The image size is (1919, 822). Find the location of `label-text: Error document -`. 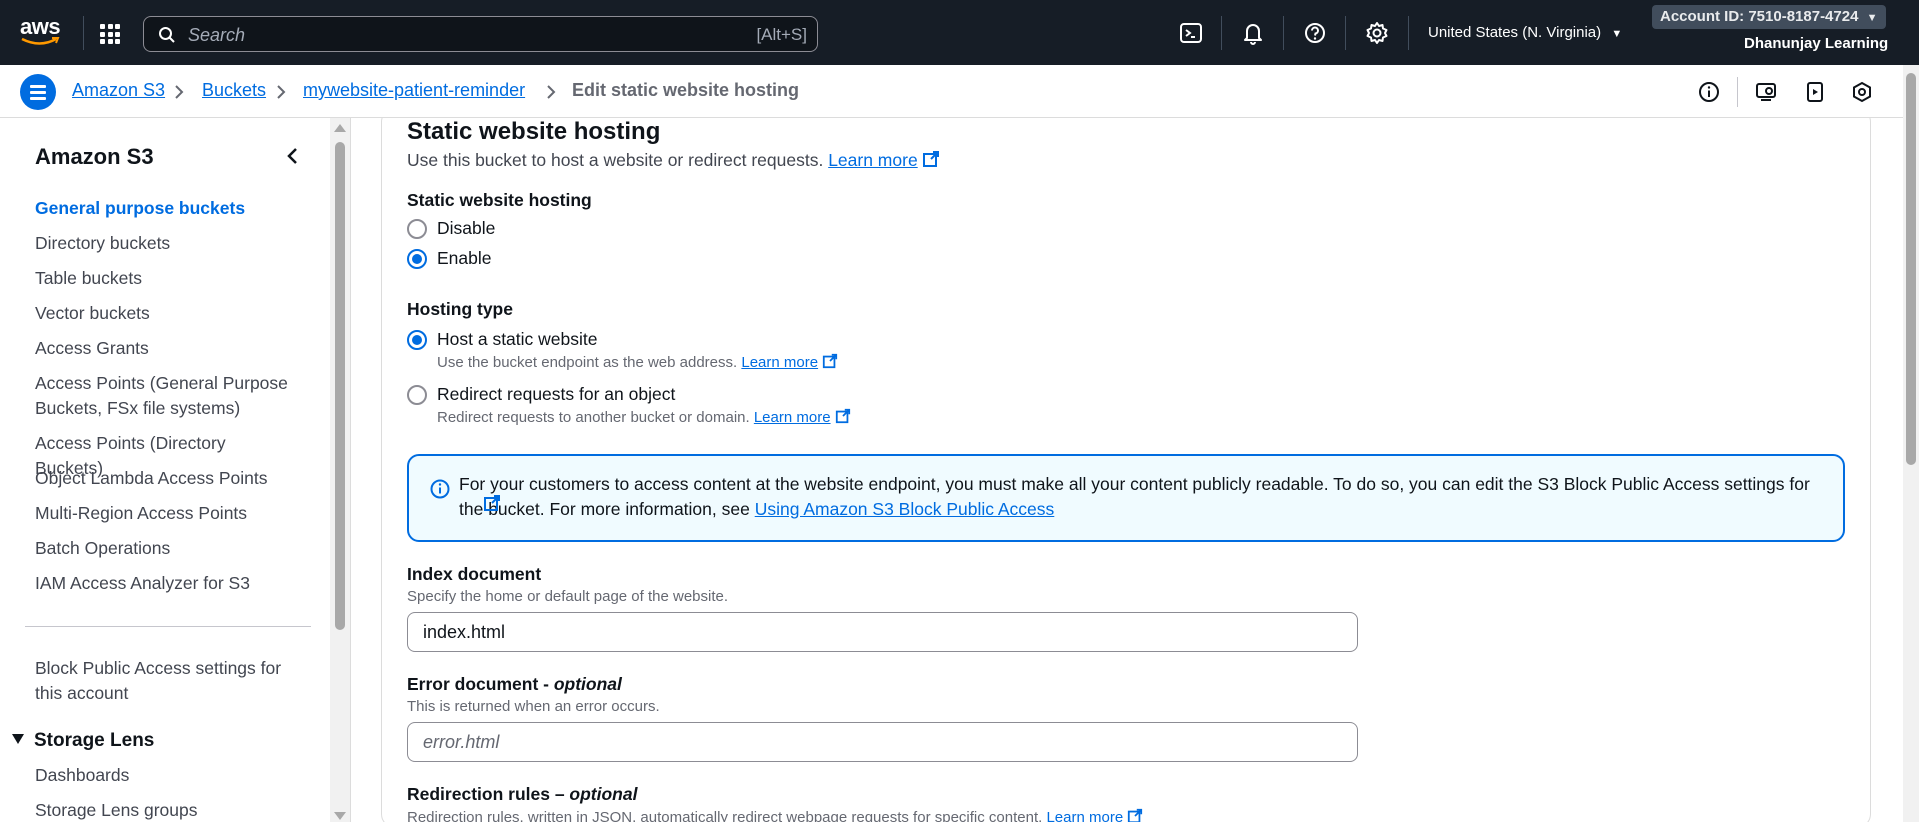

label-text: Error document - is located at coordinates (480, 684).